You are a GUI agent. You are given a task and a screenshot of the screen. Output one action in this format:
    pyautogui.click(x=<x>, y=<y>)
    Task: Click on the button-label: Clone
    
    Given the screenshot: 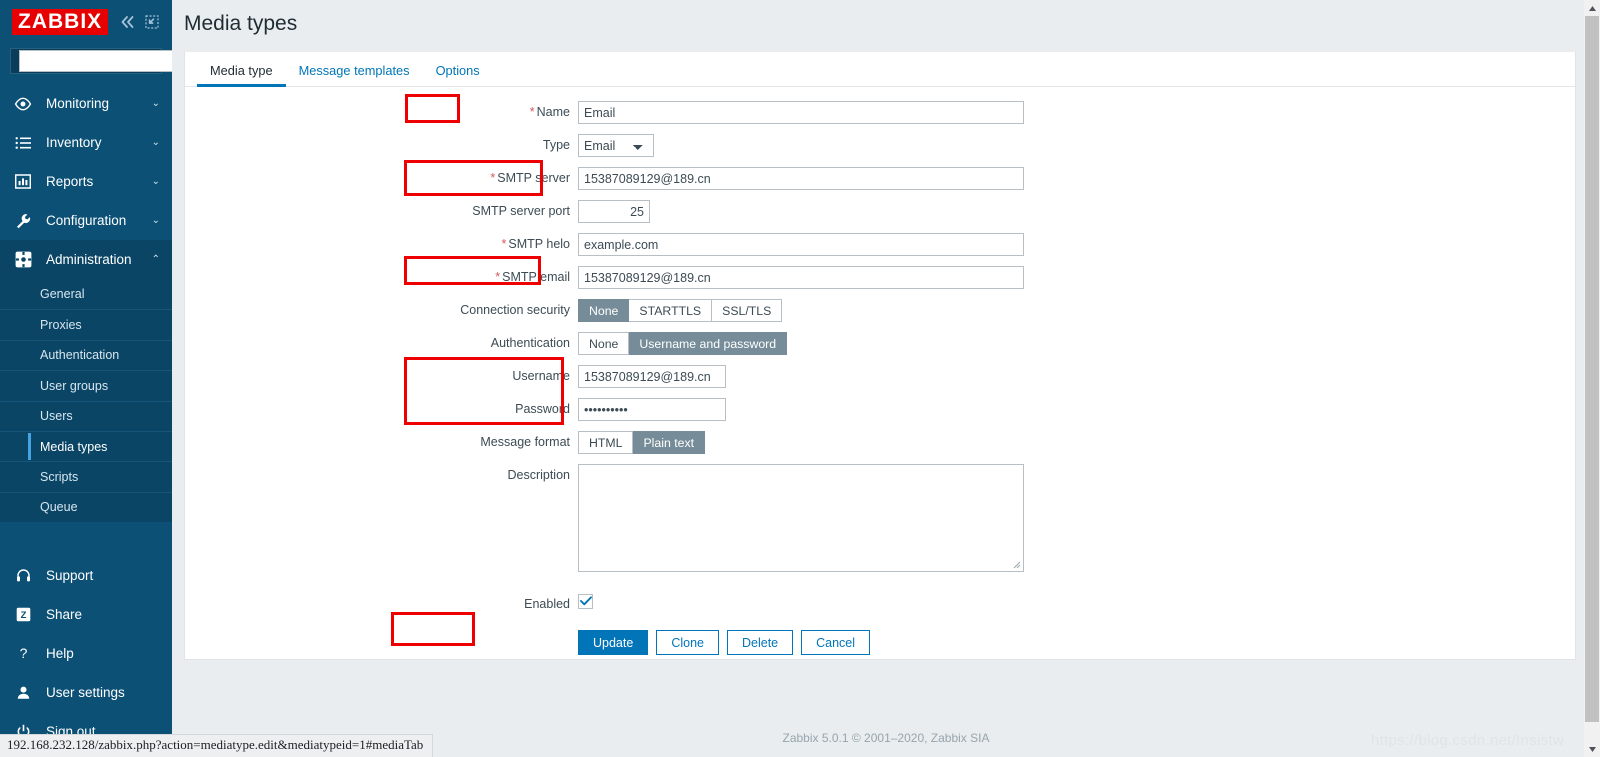 What is the action you would take?
    pyautogui.click(x=687, y=642)
    